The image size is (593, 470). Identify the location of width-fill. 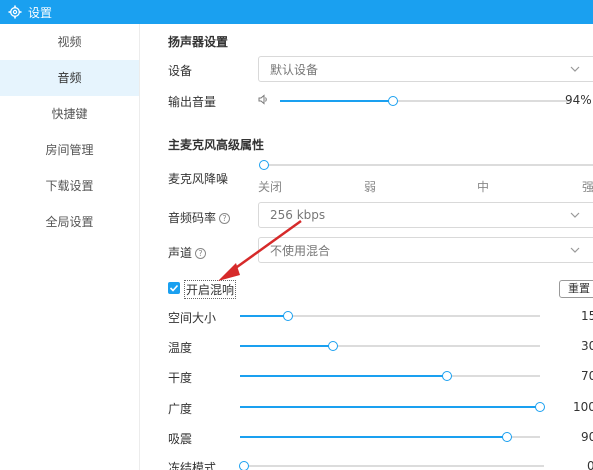
(390, 407).